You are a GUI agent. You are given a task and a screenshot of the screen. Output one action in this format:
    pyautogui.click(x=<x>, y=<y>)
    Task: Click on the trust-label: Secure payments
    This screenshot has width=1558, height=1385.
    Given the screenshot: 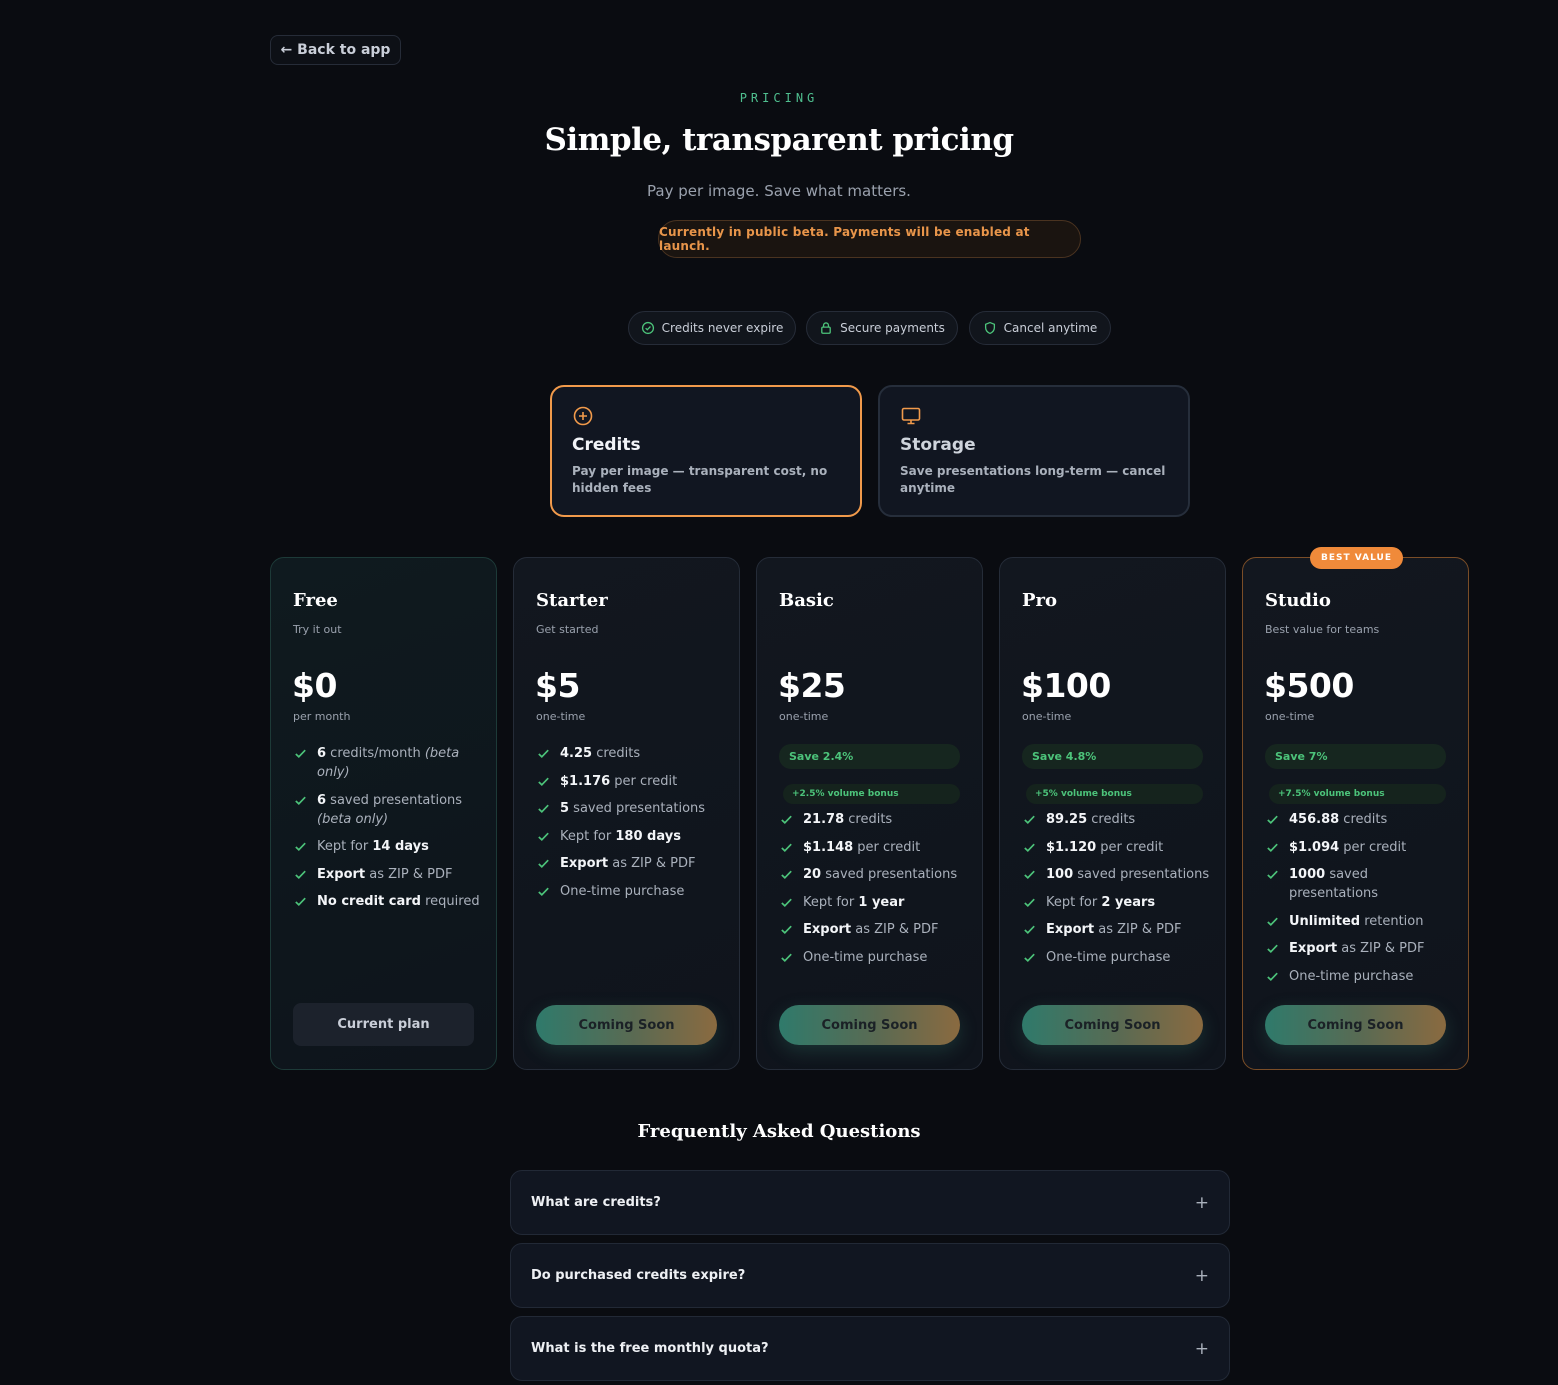 What is the action you would take?
    pyautogui.click(x=892, y=328)
    